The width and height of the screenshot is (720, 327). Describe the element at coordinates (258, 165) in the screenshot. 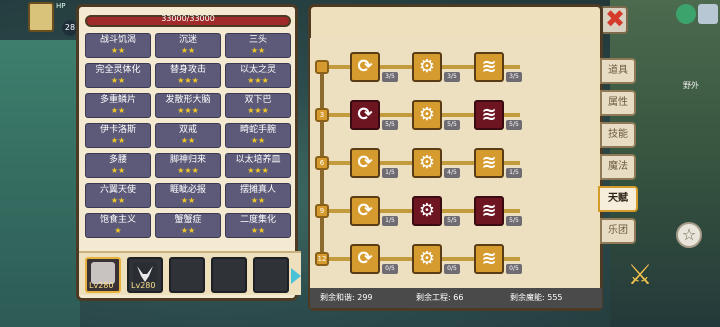

I see `trait-cell: 以太培养皿 ★★★` at that location.